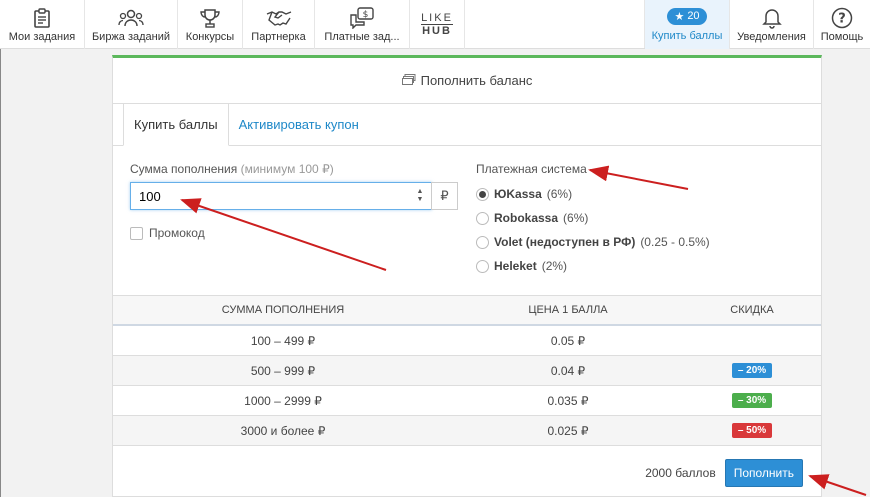  Describe the element at coordinates (283, 370) in the screenshot. I see `cell-range: 500 – 999 ₽` at that location.